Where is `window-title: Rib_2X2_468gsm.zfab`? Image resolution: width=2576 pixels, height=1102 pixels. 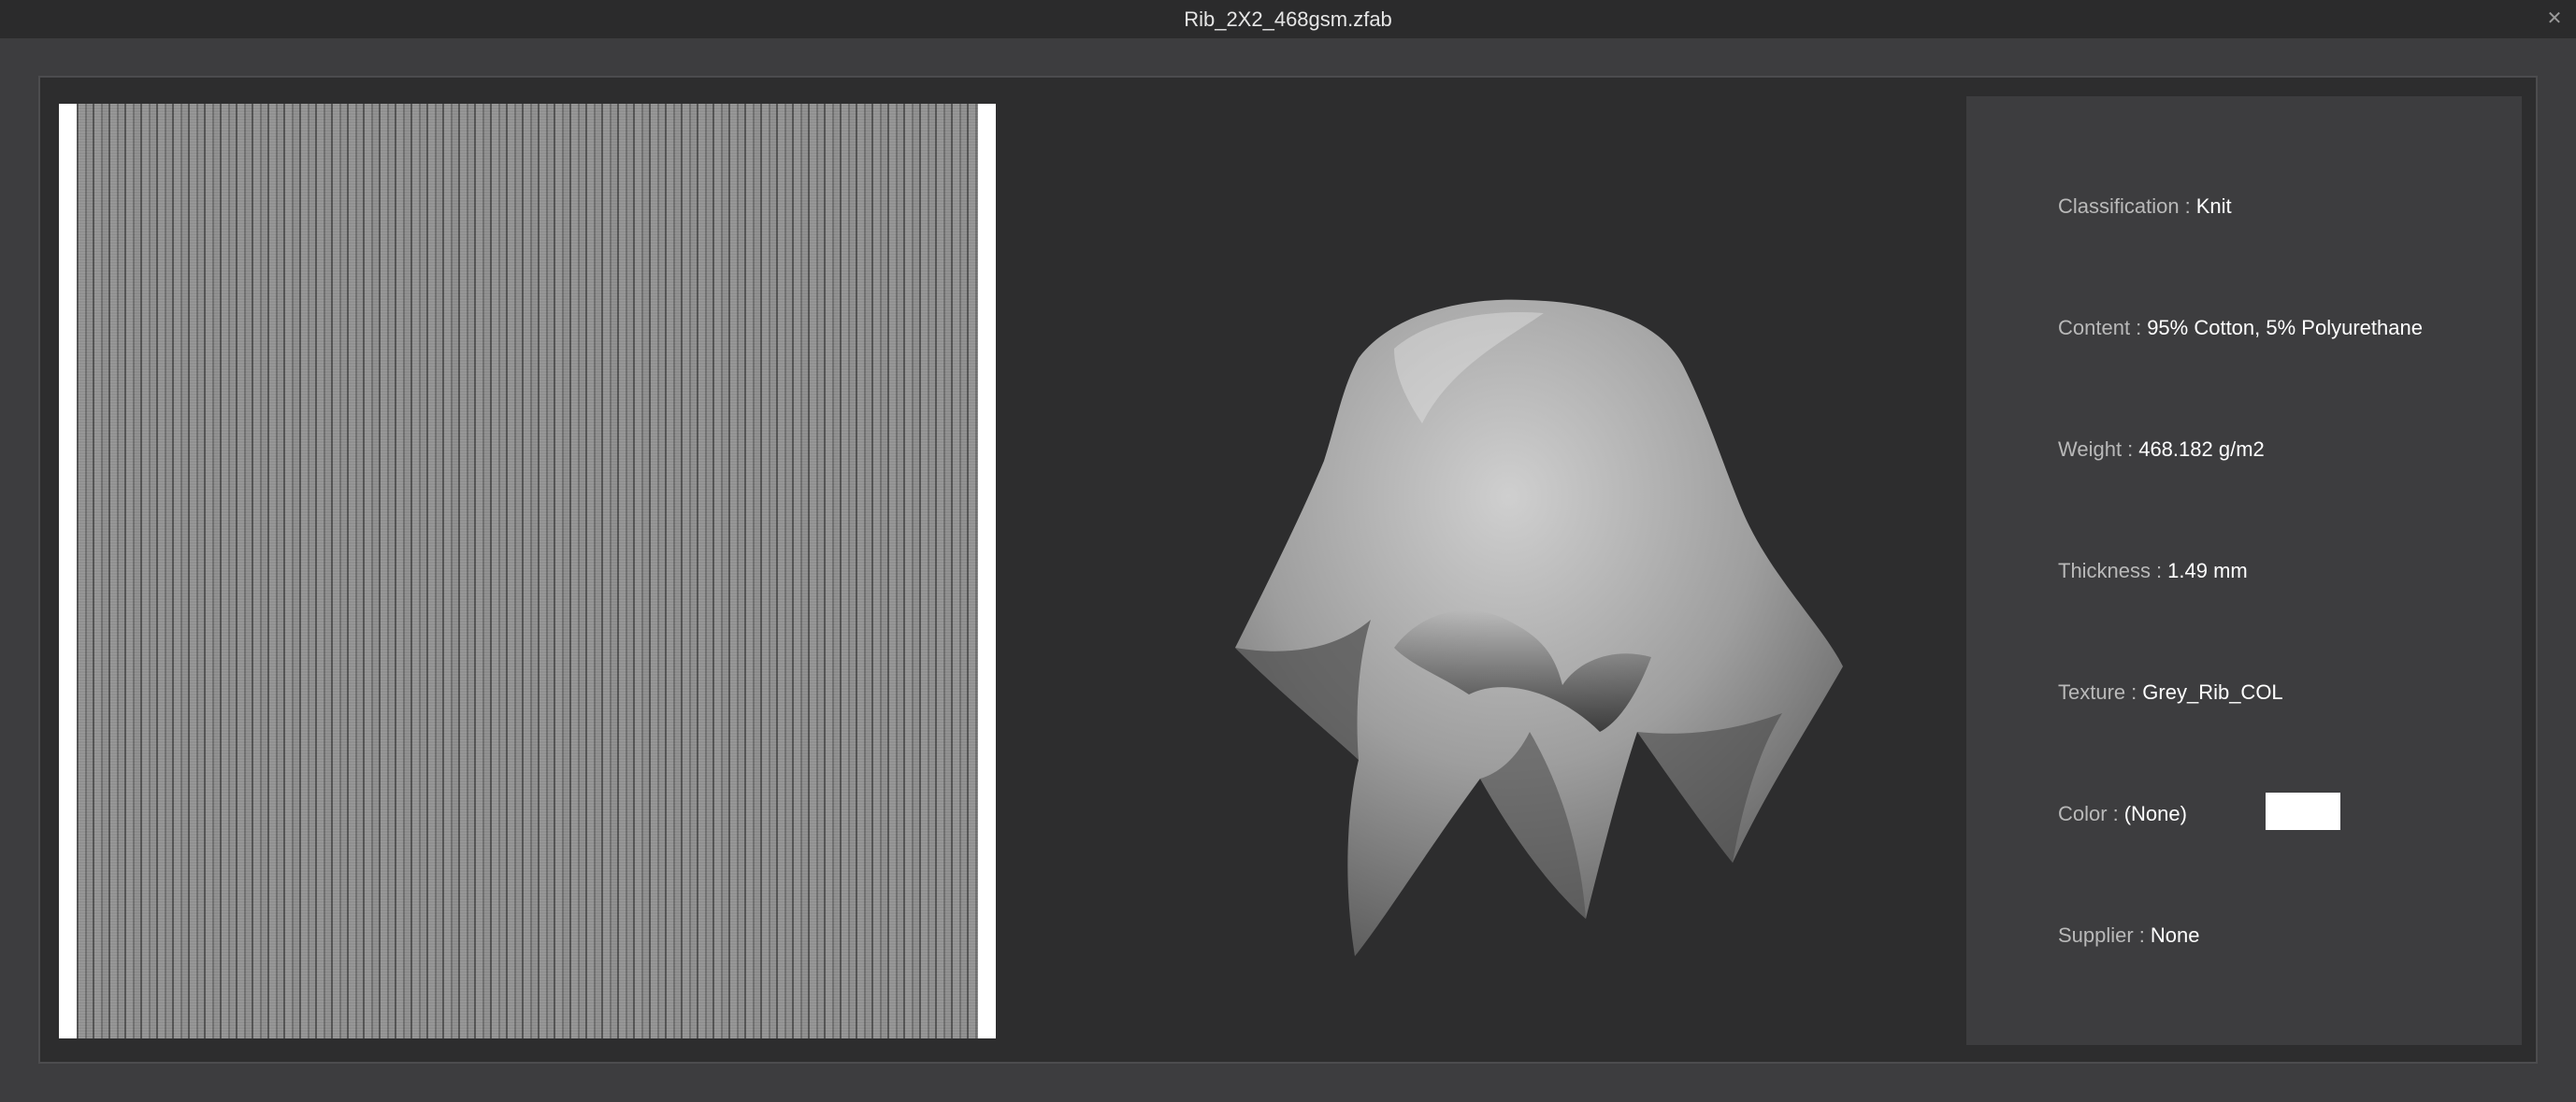 window-title: Rib_2X2_468gsm.zfab is located at coordinates (1288, 19).